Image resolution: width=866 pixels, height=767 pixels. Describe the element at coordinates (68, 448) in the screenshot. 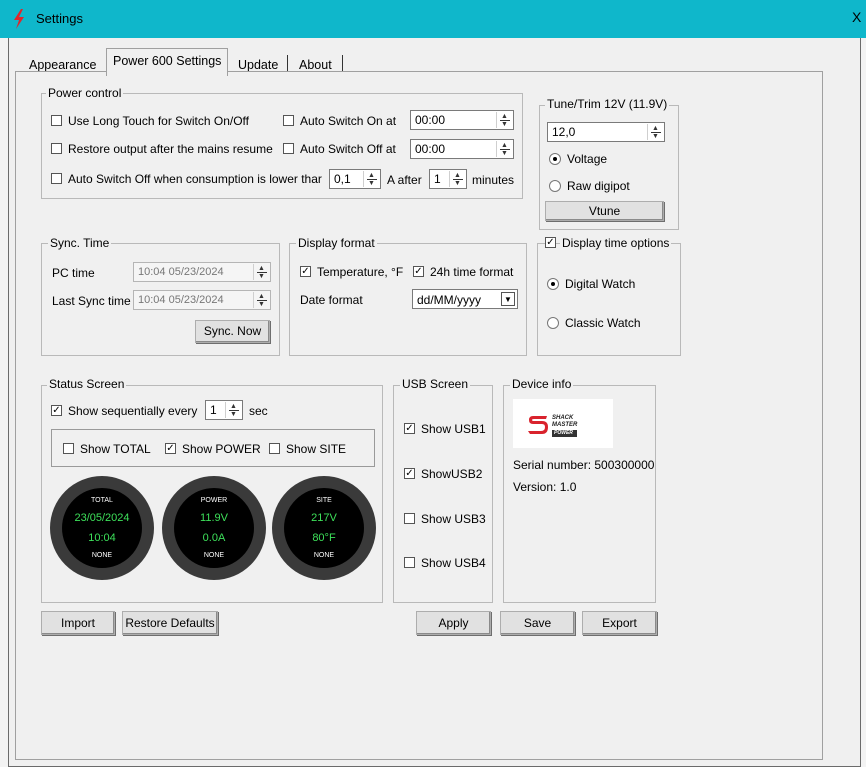

I see `show-total-checkbox` at that location.